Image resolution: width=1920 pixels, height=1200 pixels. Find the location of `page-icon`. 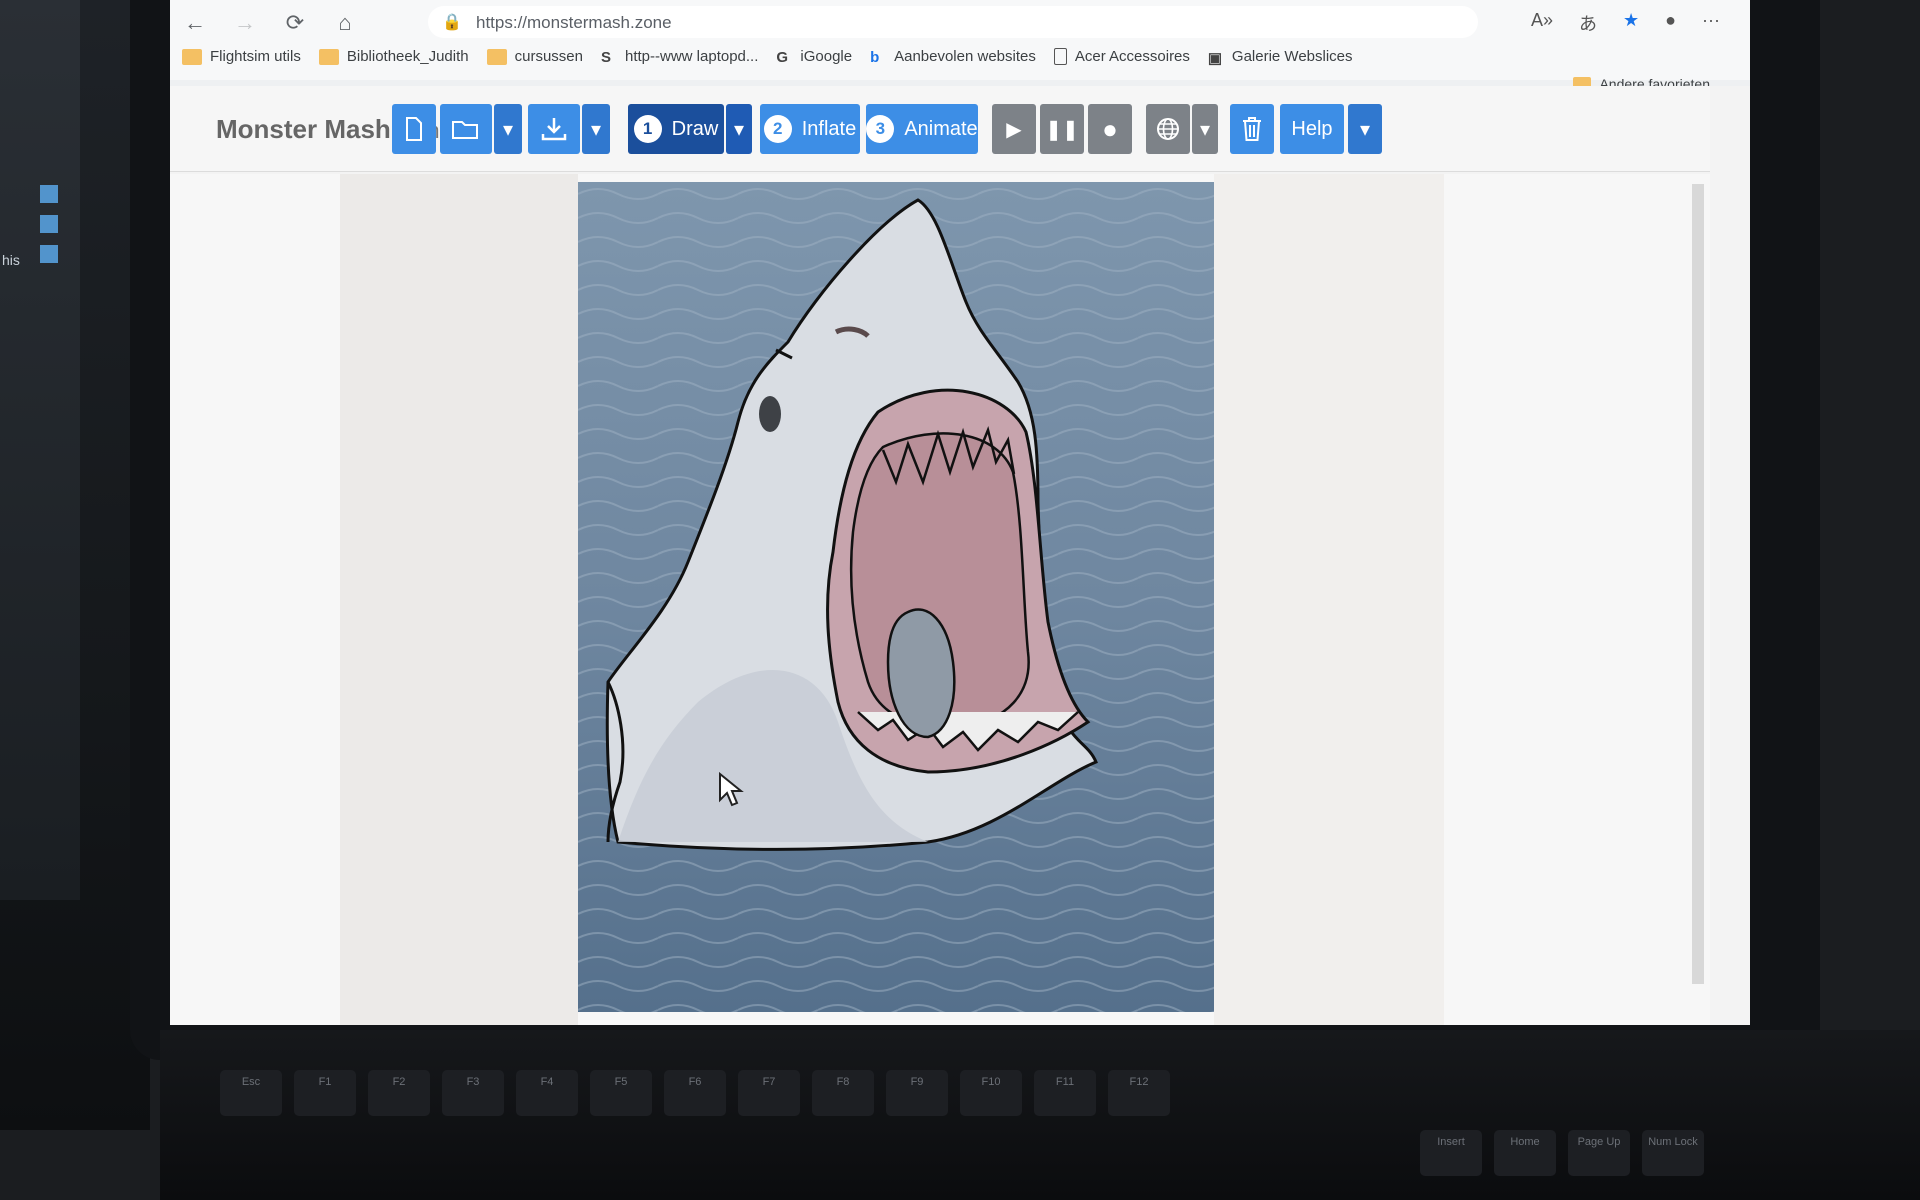

page-icon is located at coordinates (1060, 56).